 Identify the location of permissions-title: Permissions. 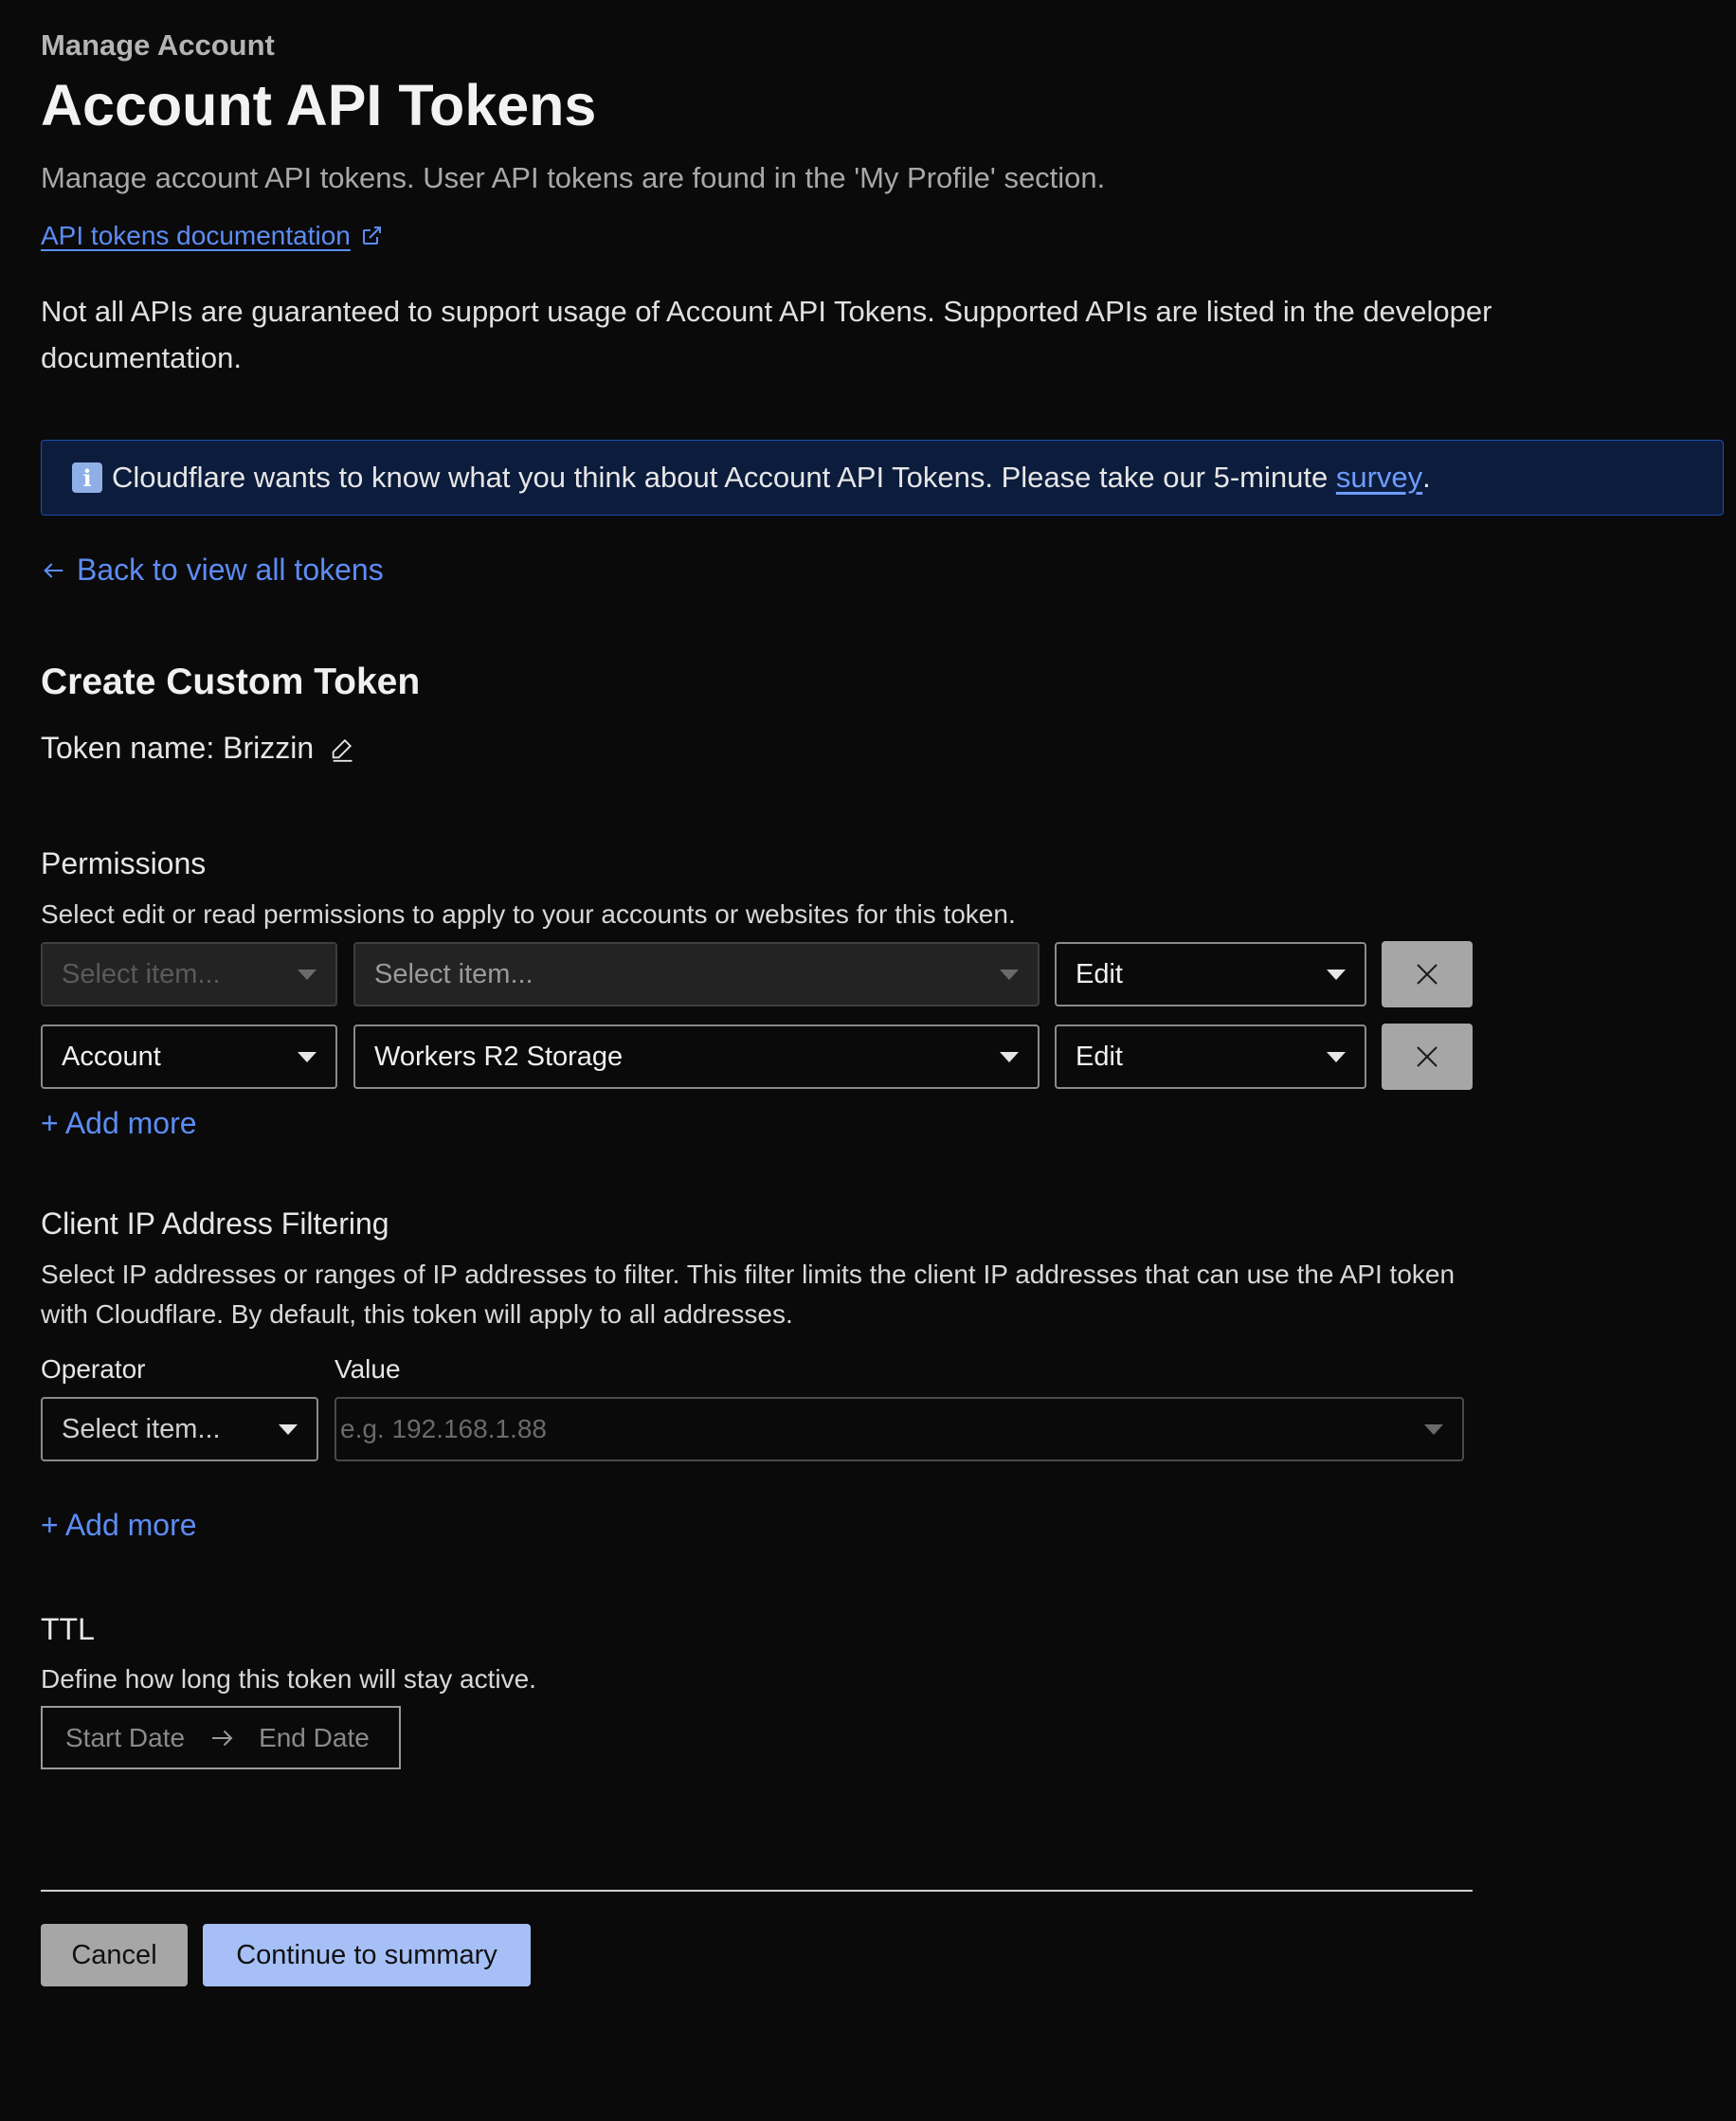
(124, 863).